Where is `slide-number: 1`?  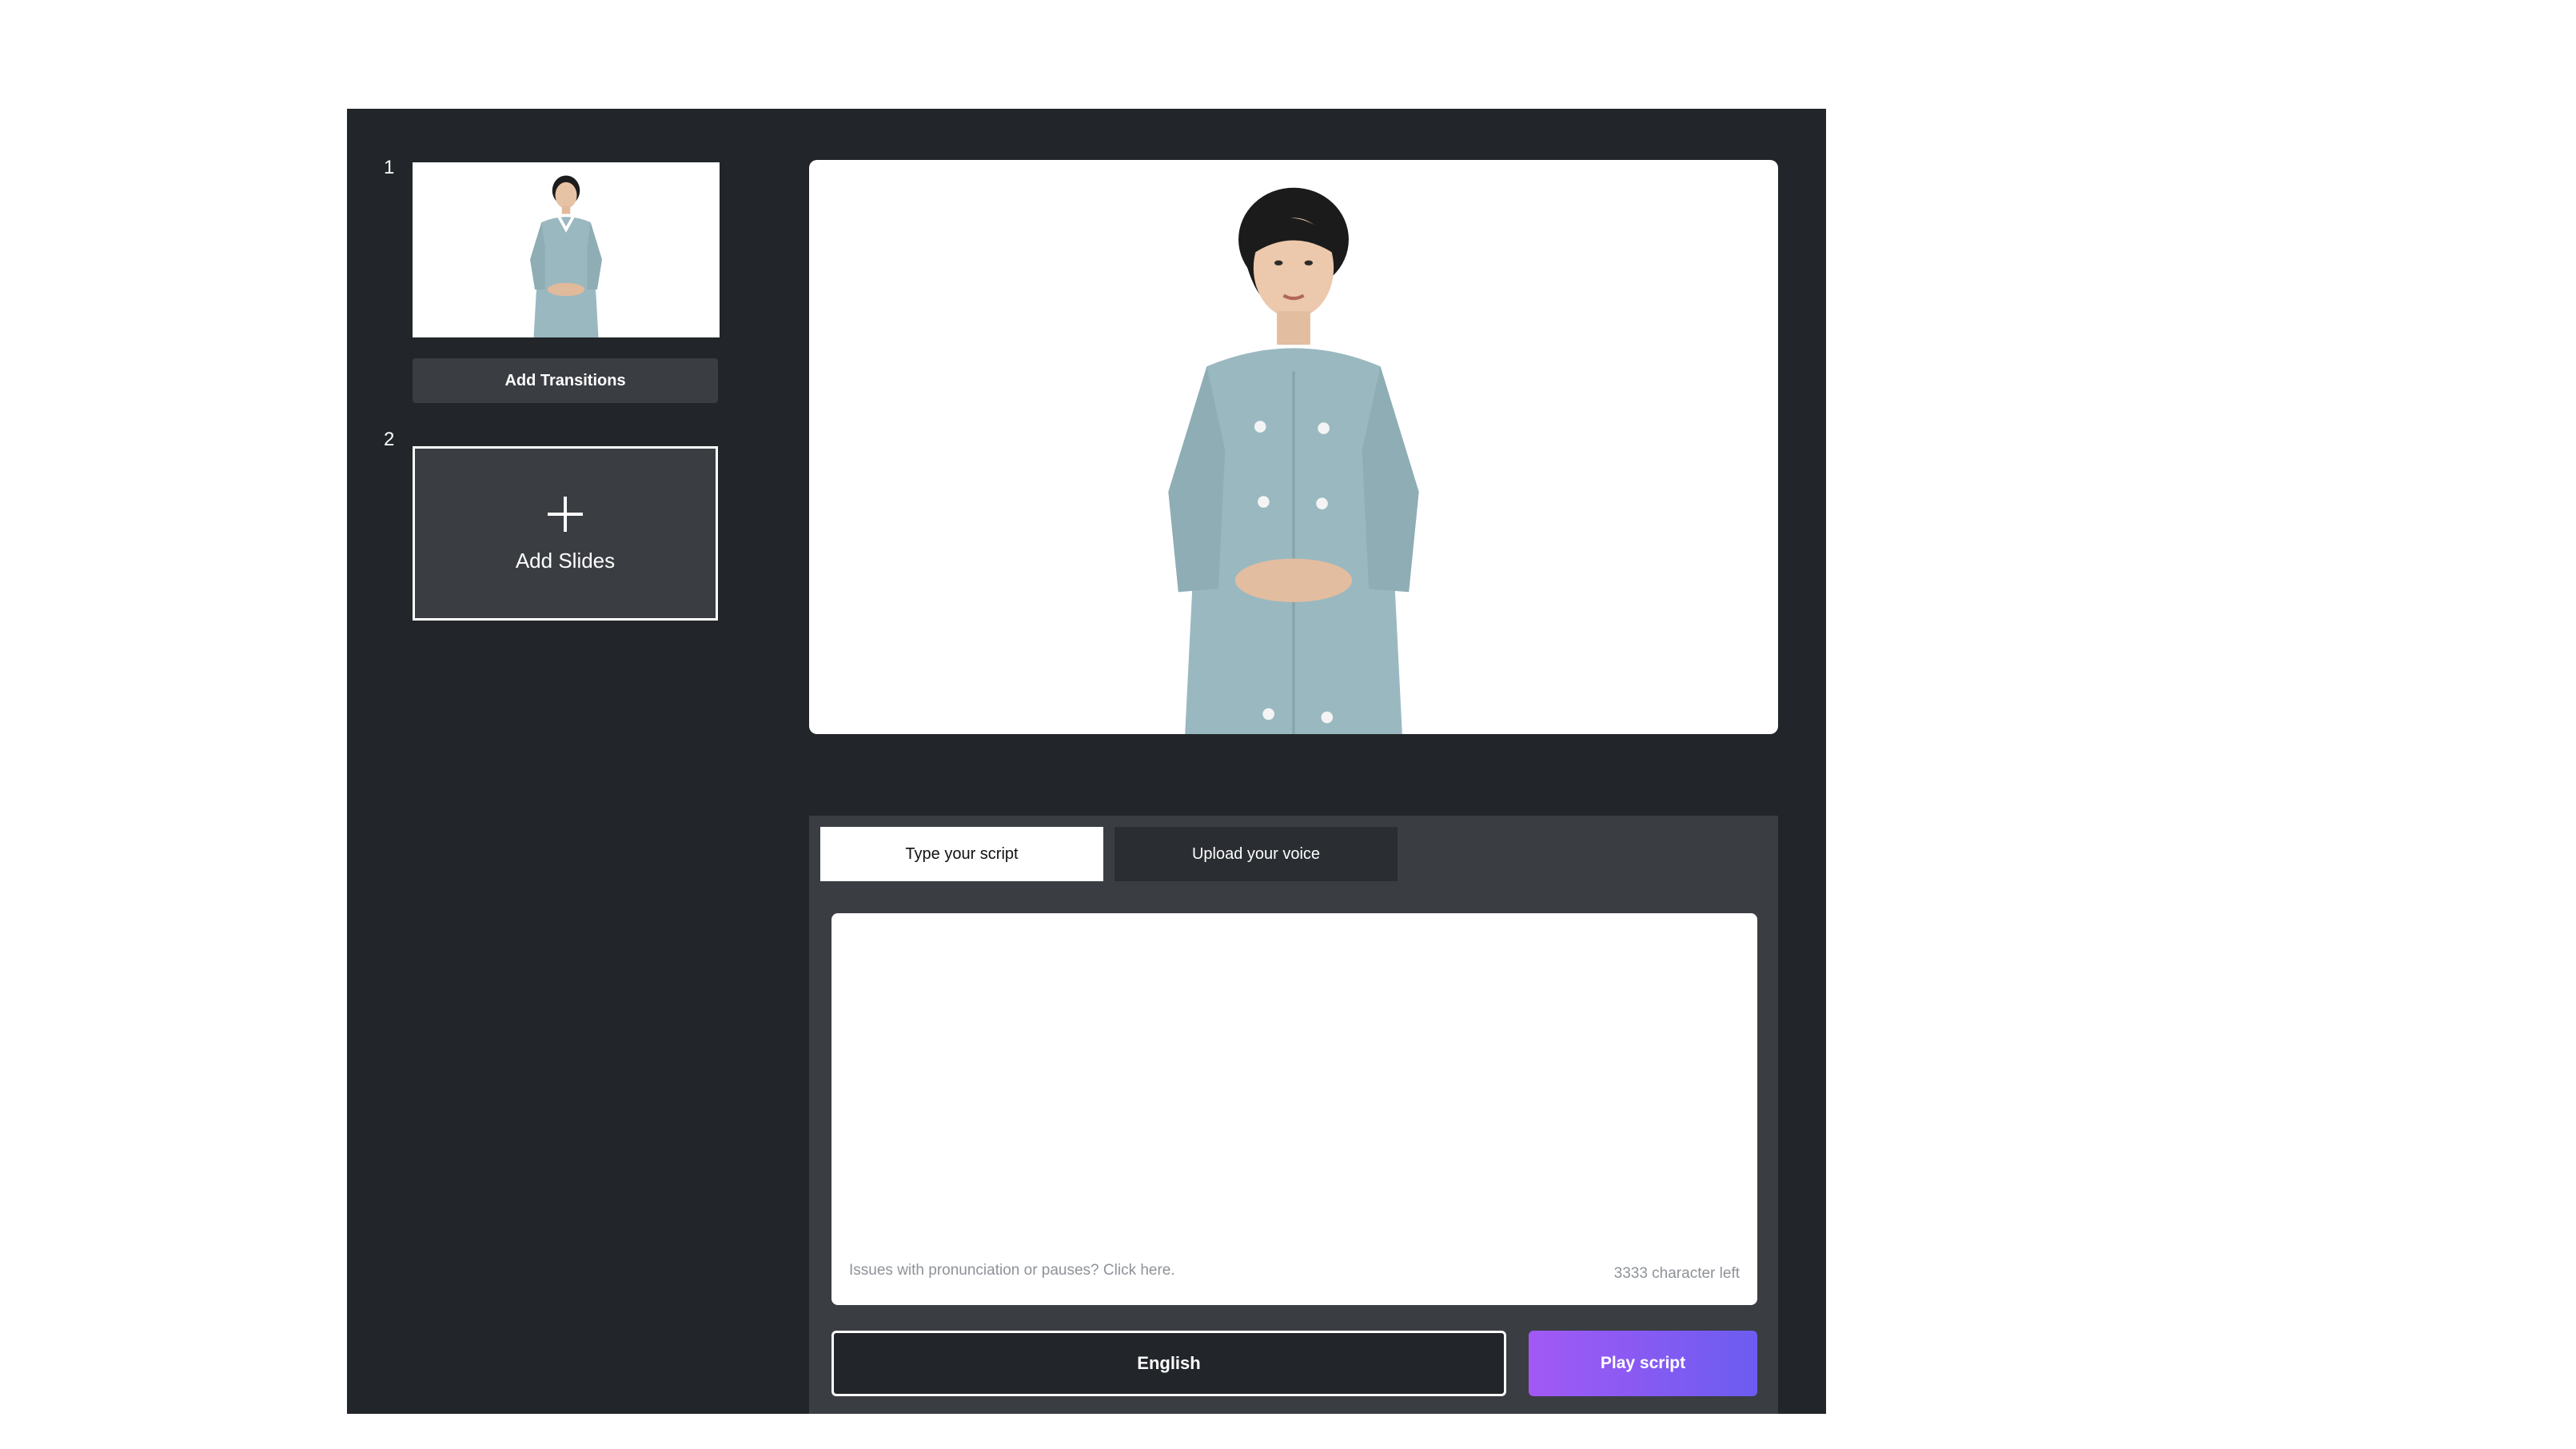 slide-number: 1 is located at coordinates (389, 167).